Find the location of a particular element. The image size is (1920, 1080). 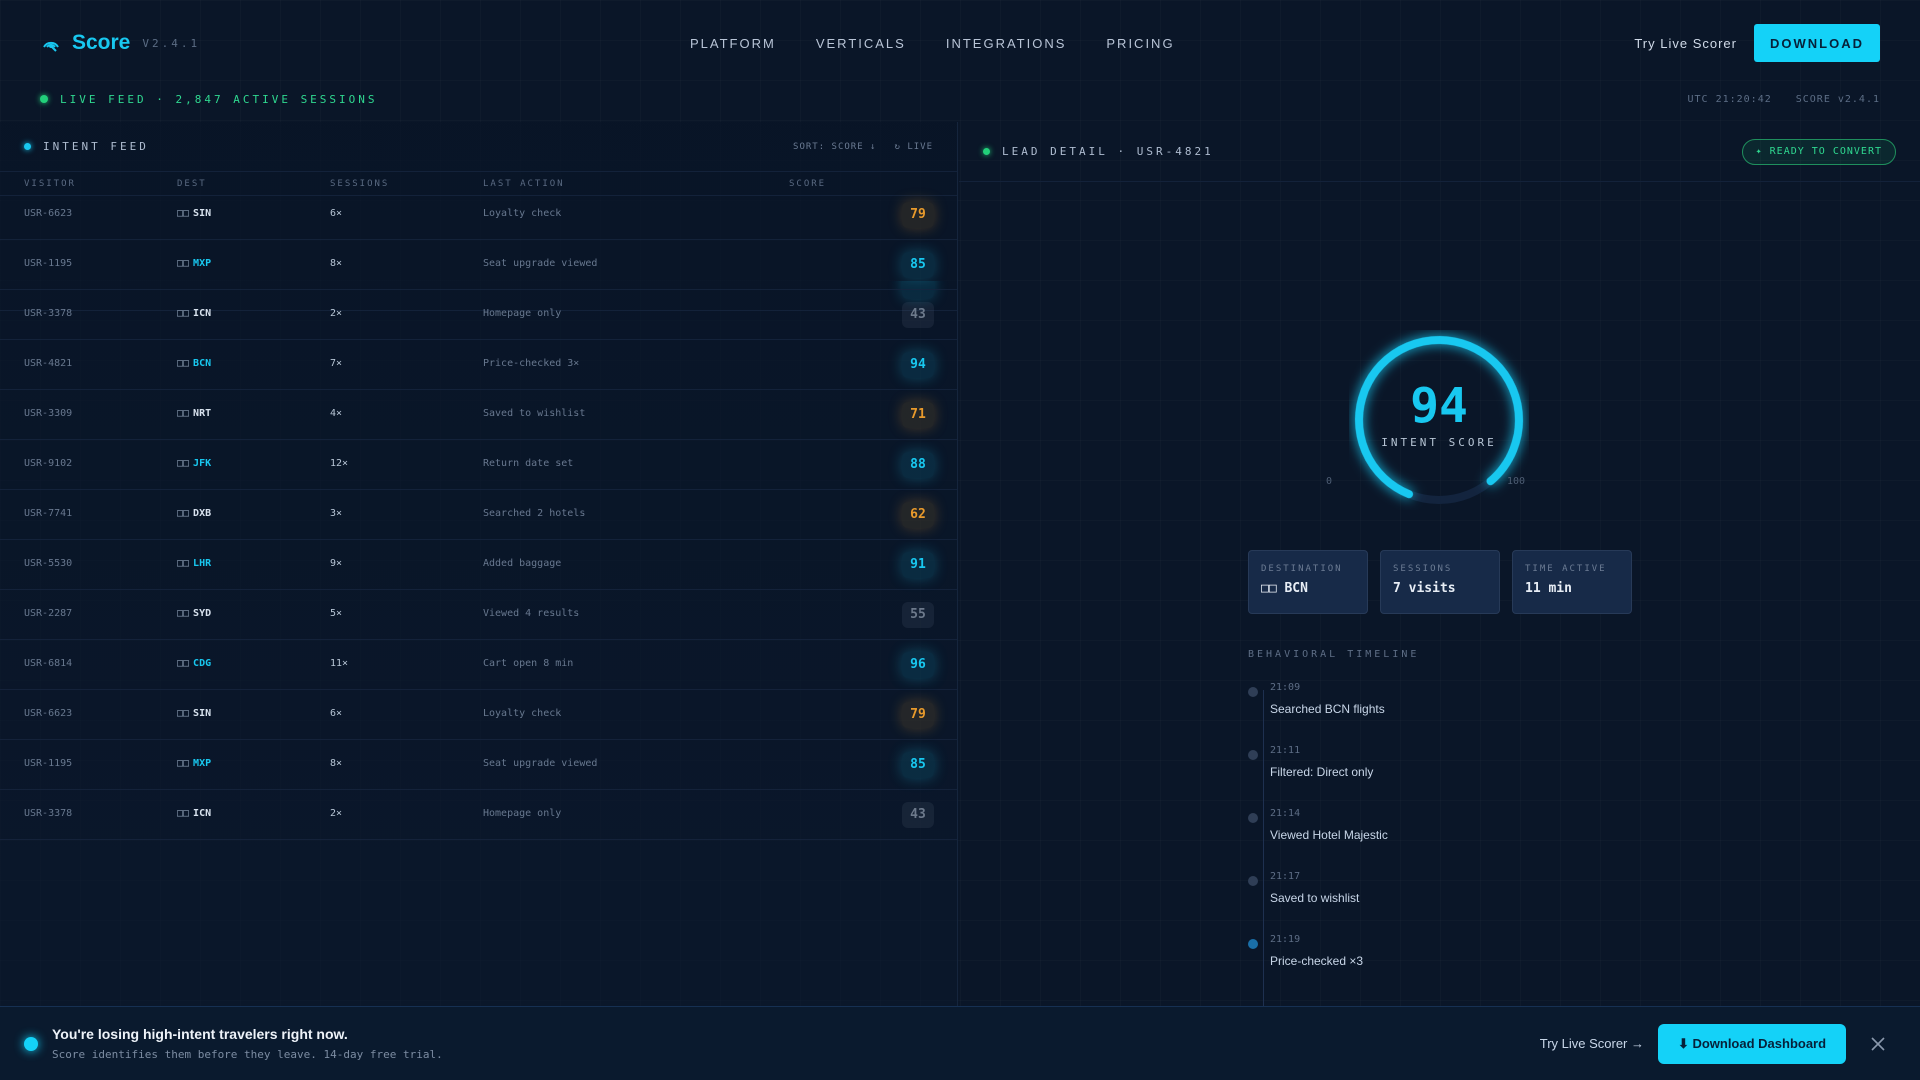

gauge-min-label: 0 is located at coordinates (1329, 481).